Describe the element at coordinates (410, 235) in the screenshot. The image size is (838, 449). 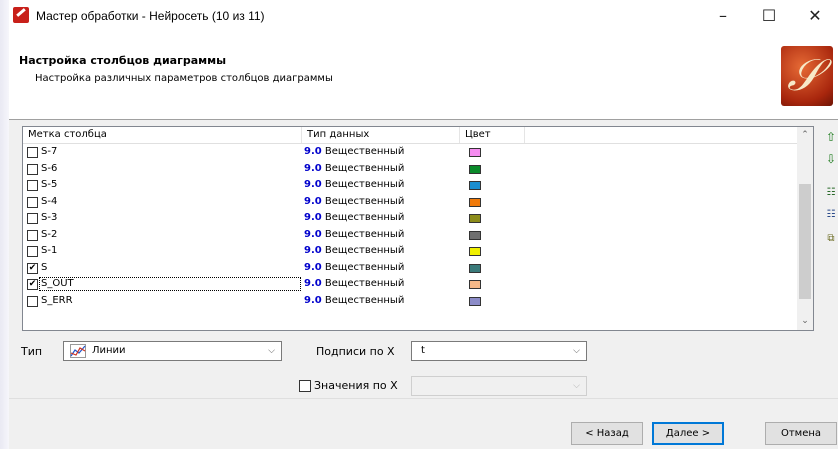
I see `table-row: S-2 9.0 Вещественный` at that location.